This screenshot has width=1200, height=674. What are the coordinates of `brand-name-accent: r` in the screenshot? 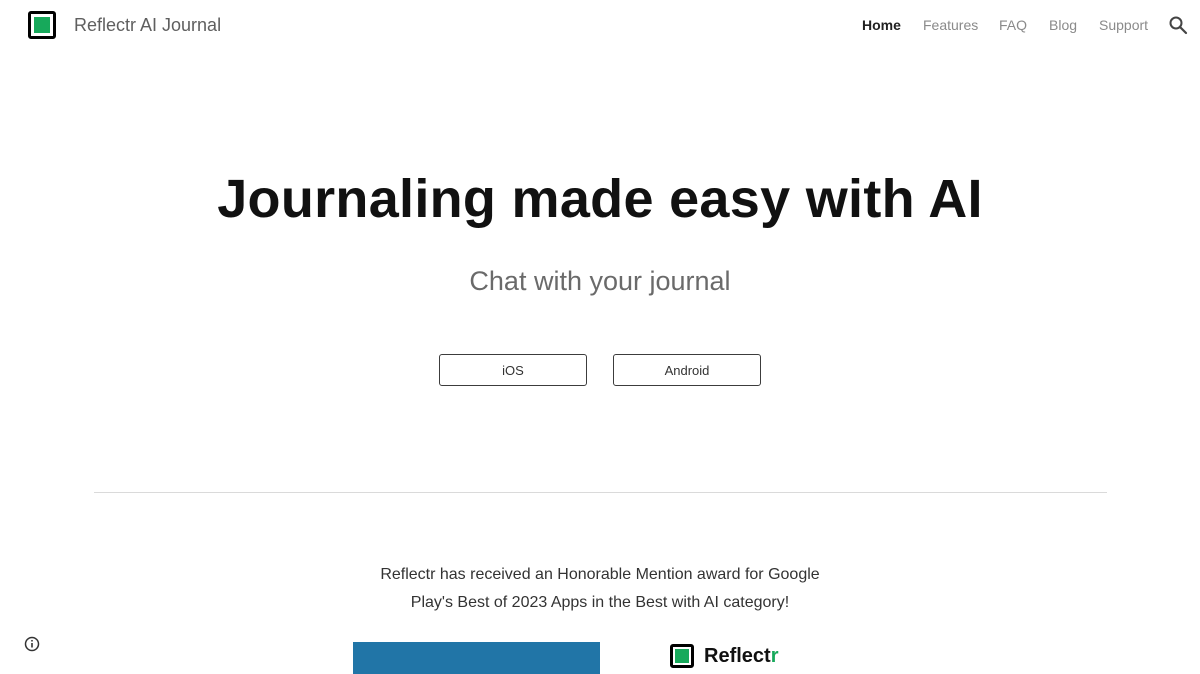 It's located at (774, 656).